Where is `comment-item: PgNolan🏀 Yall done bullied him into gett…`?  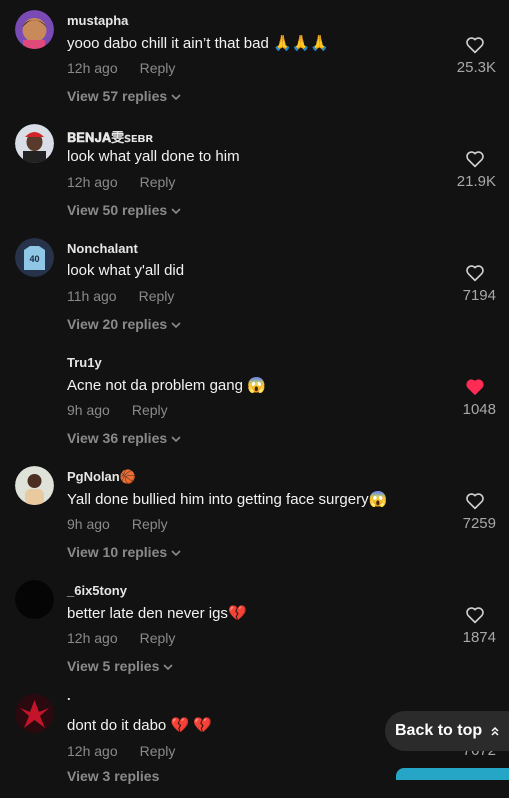 comment-item: PgNolan🏀 Yall done bullied him into gett… is located at coordinates (254, 513).